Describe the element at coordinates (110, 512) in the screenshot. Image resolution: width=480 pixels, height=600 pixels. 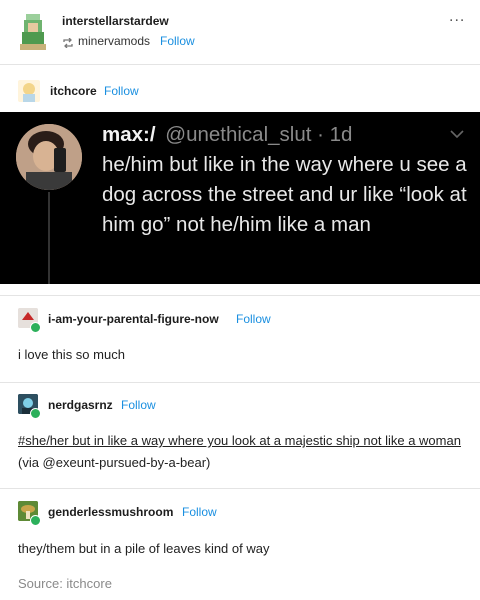
I see `reblog-username: genderlessmushroom` at that location.